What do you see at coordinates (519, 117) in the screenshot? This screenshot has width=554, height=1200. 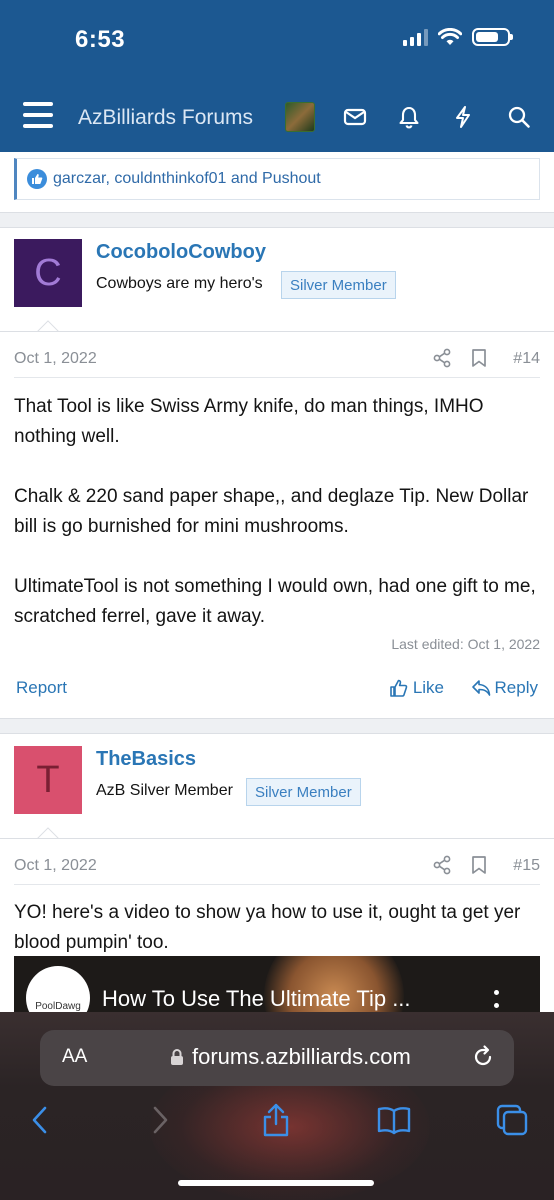 I see `search-icon` at bounding box center [519, 117].